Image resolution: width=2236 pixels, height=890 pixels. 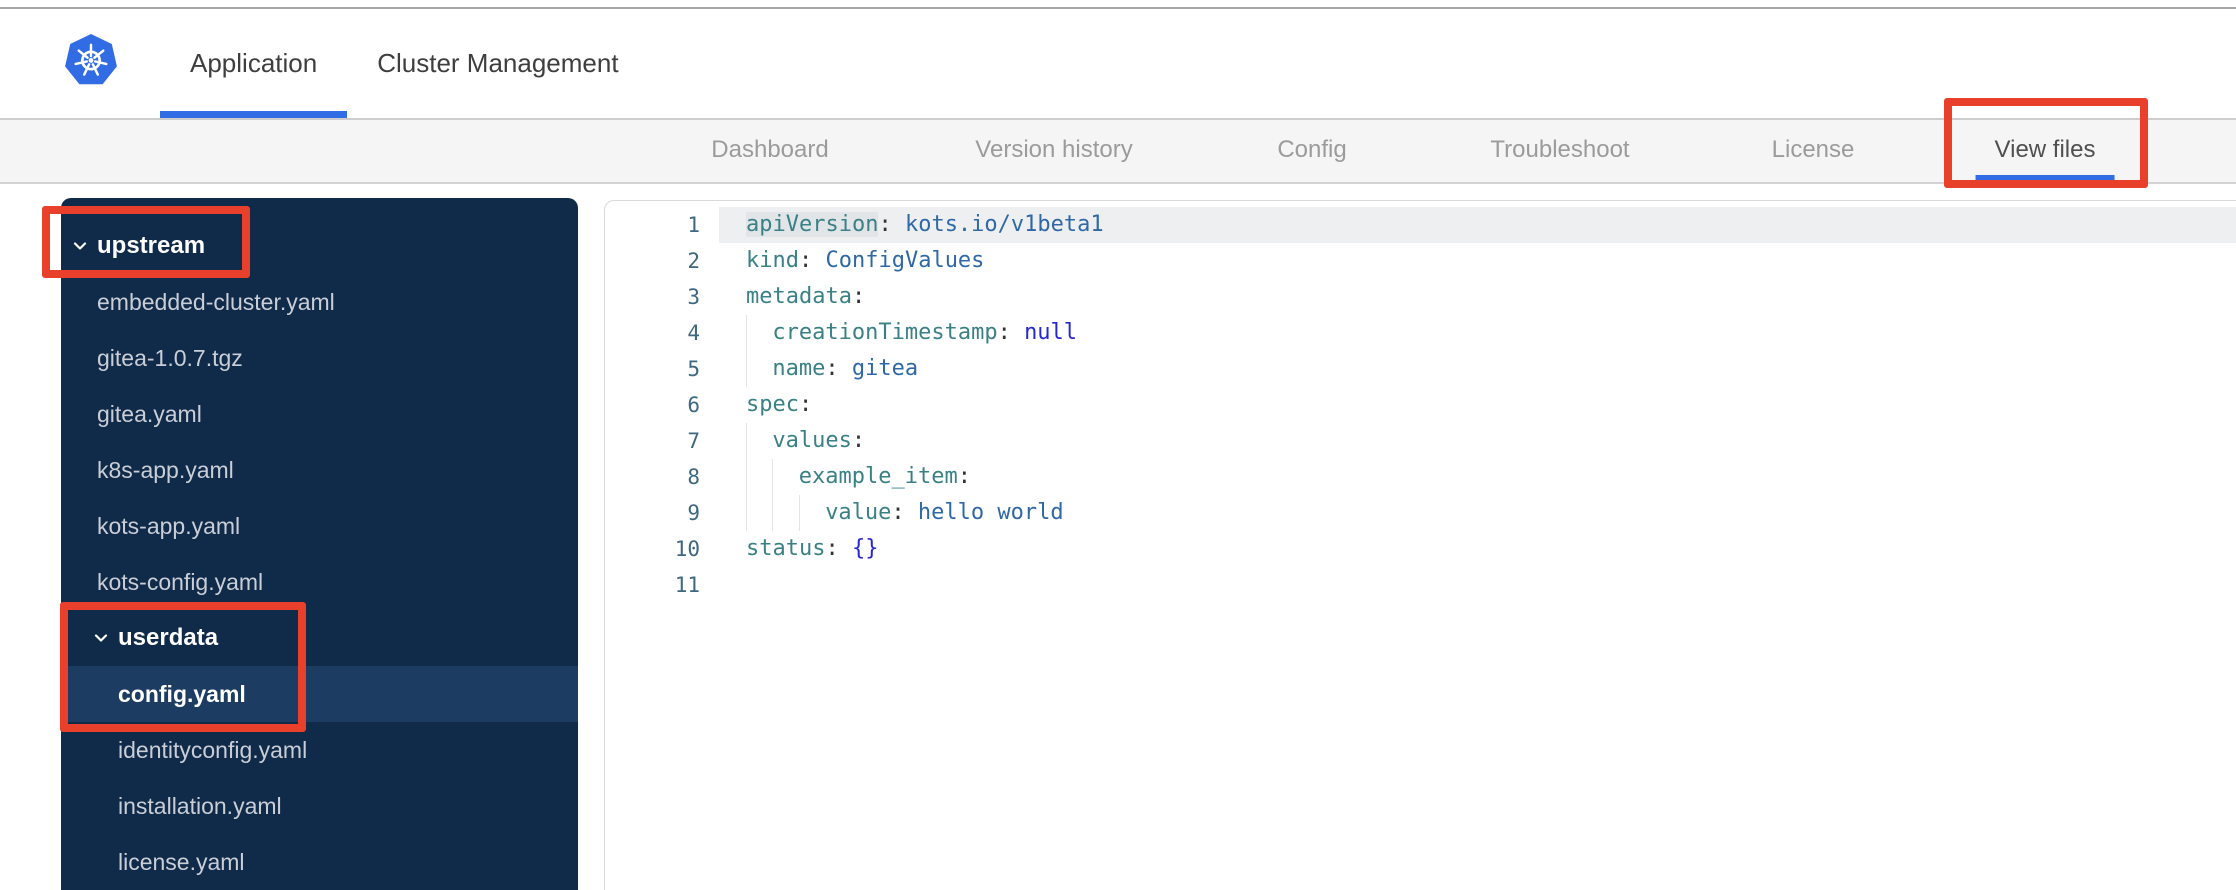 I want to click on code-text: apiVersion: kots.io/v1beta1, so click(x=1477, y=225).